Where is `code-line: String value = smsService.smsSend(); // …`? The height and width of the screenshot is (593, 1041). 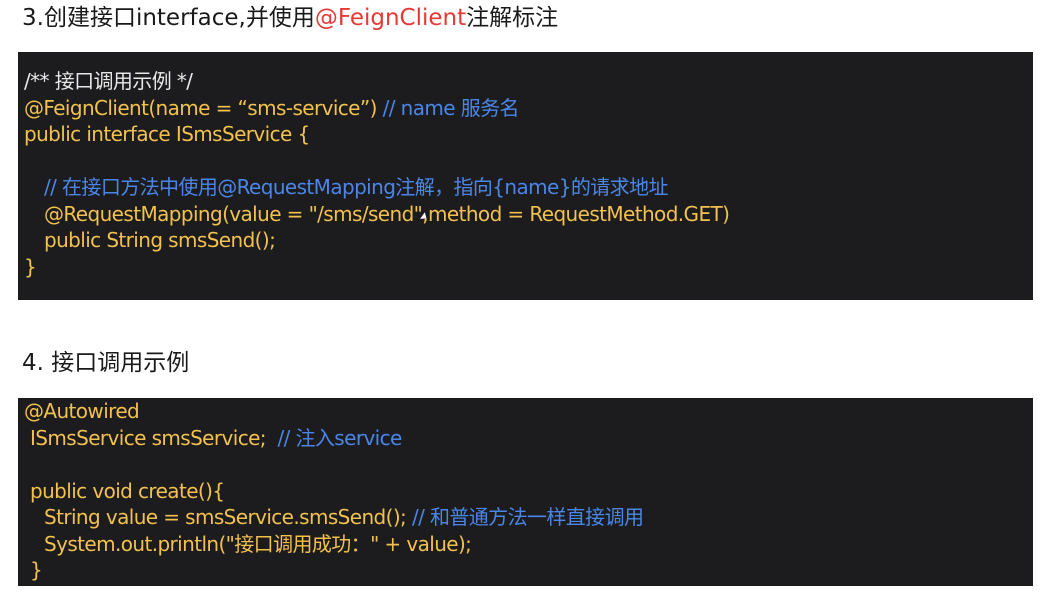 code-line: String value = smsService.smsSend(); // … is located at coordinates (528, 517).